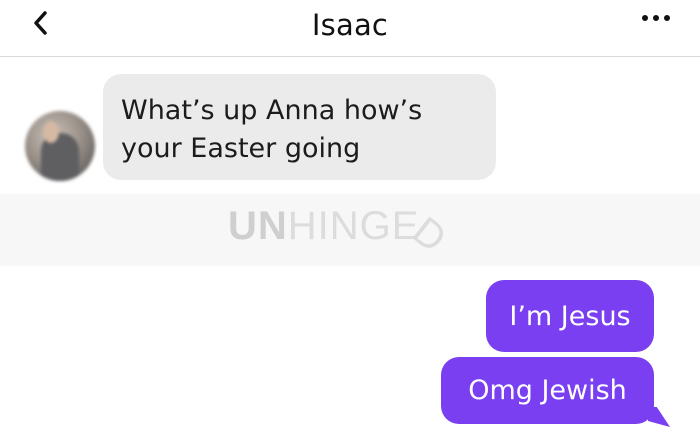 The image size is (700, 443). Describe the element at coordinates (60, 146) in the screenshot. I see `avatar` at that location.